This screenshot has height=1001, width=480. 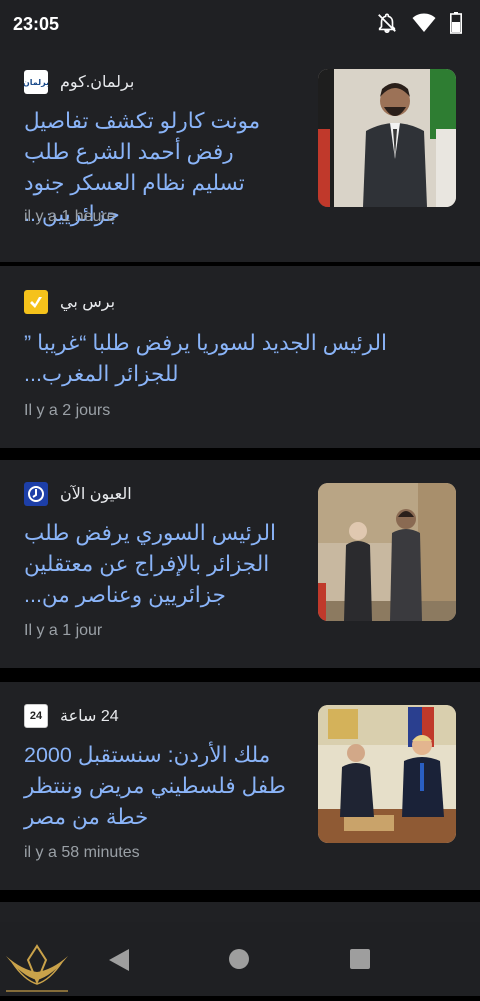 I want to click on status-icons, so click(x=419, y=25).